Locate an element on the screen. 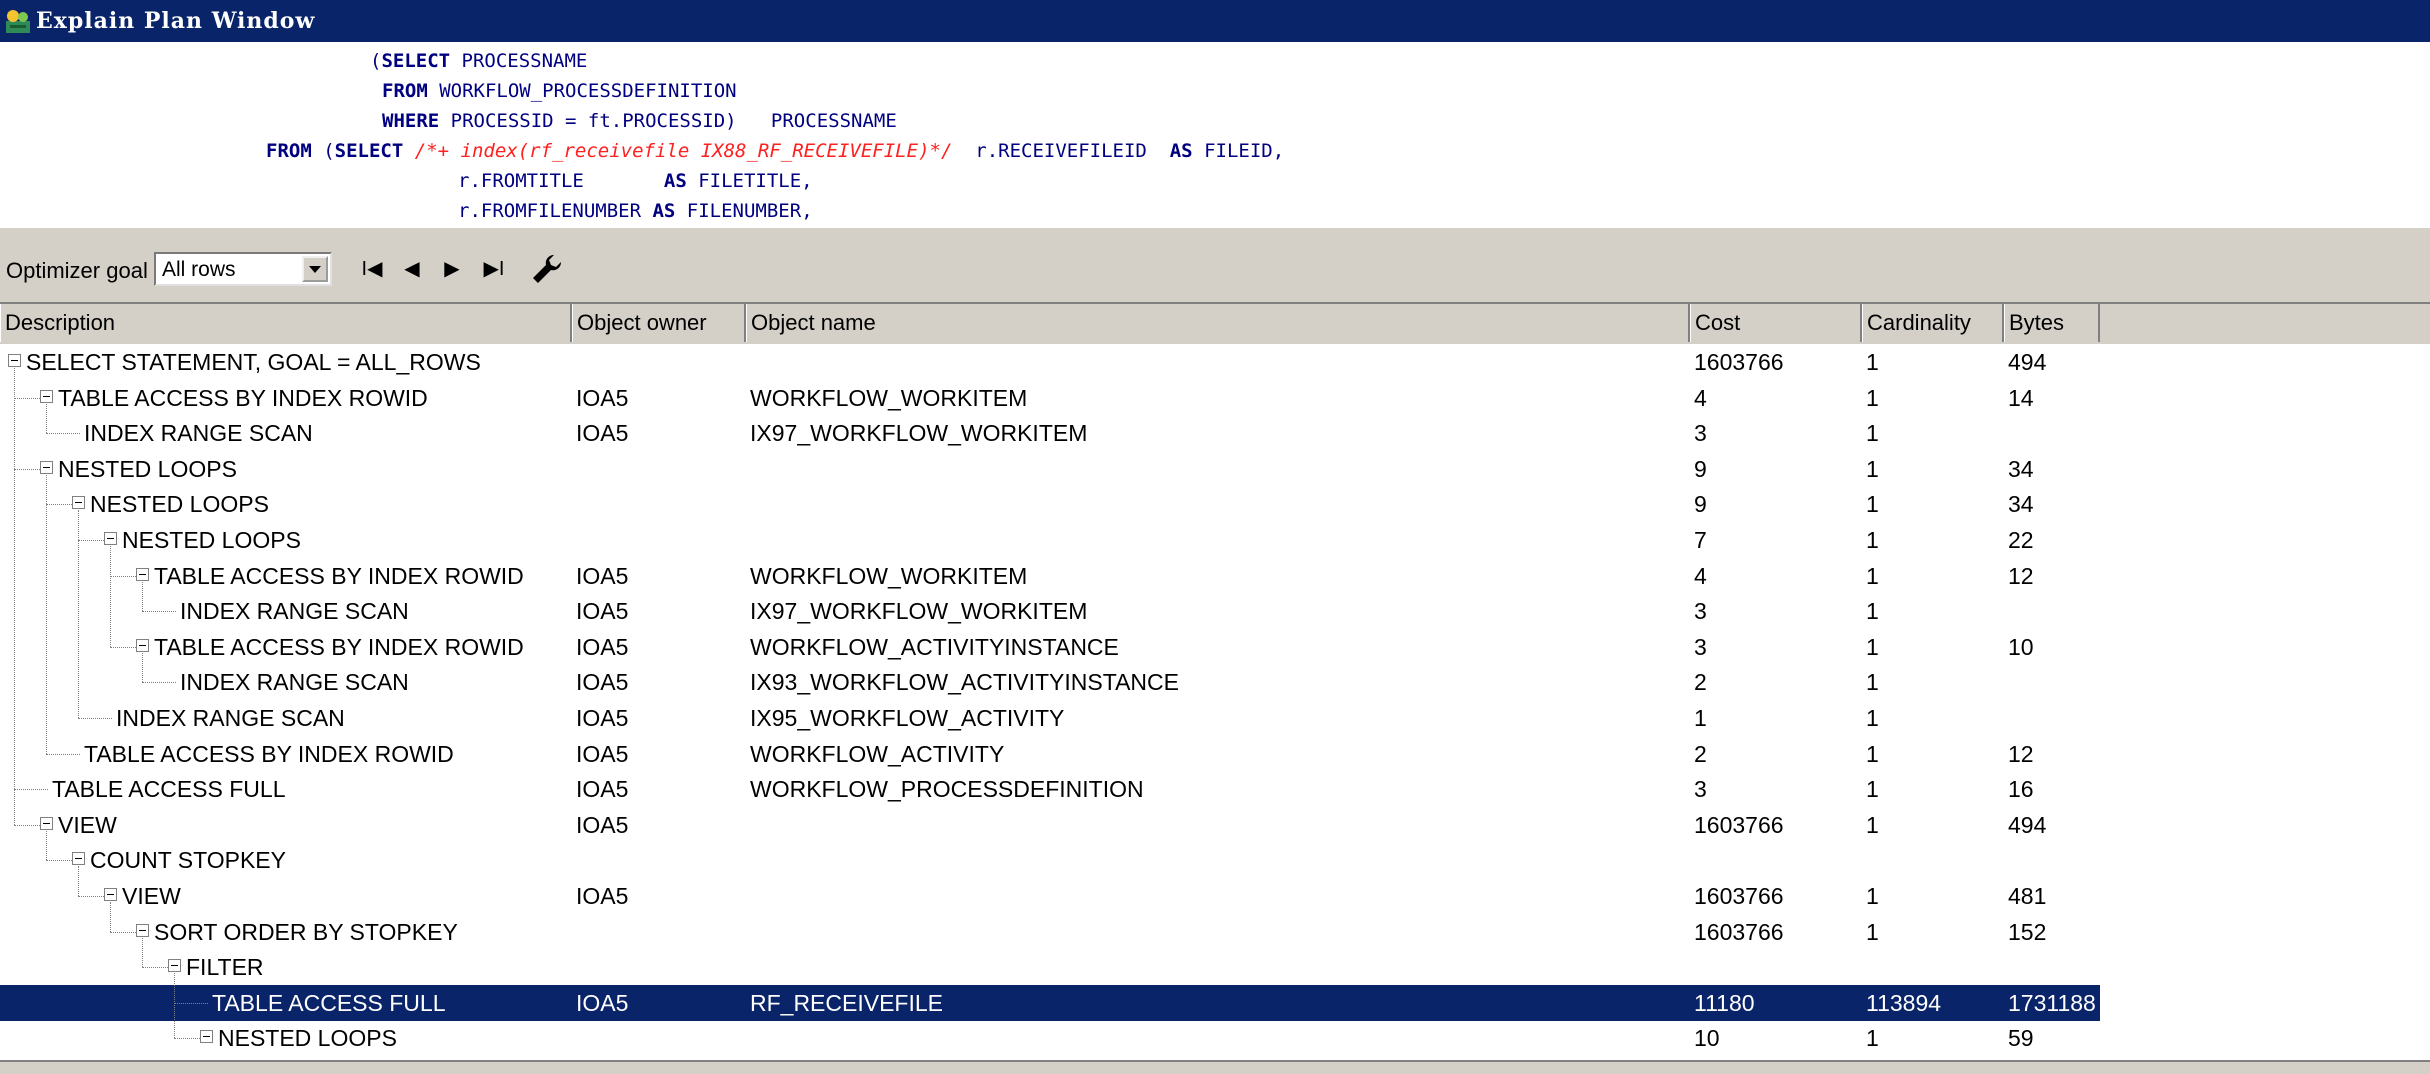 This screenshot has height=1074, width=2430. column-header-object-name: Object name is located at coordinates (1218, 323).